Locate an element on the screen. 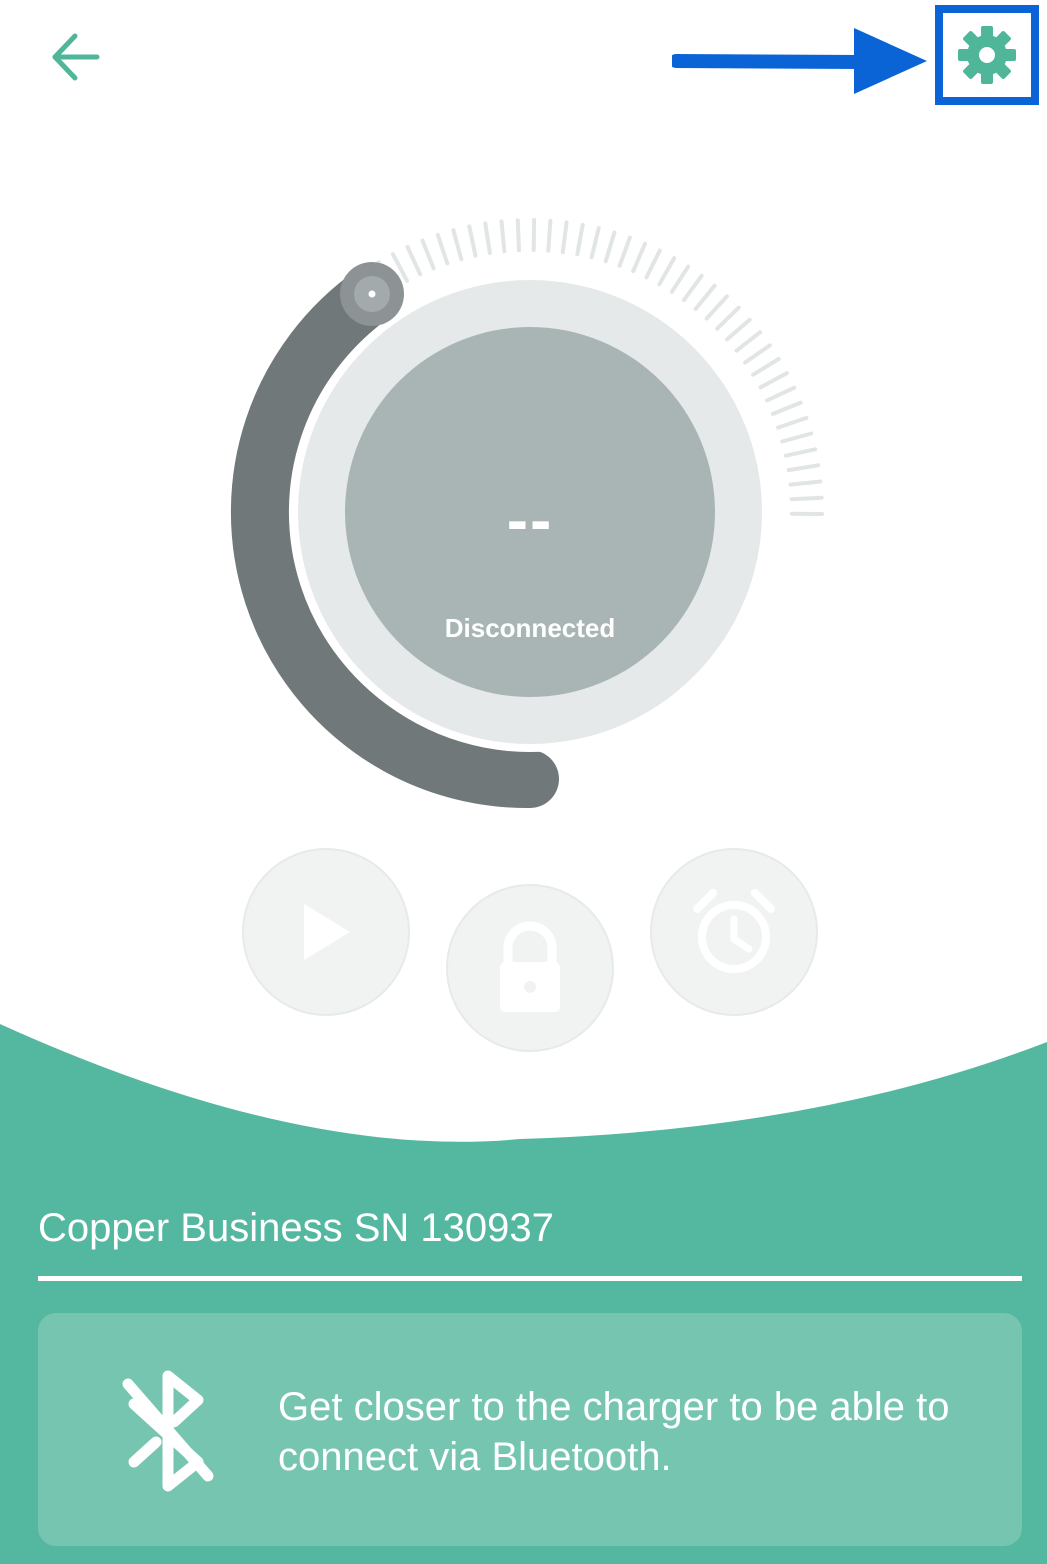 Image resolution: width=1047 pixels, height=1564 pixels. play-button is located at coordinates (326, 932).